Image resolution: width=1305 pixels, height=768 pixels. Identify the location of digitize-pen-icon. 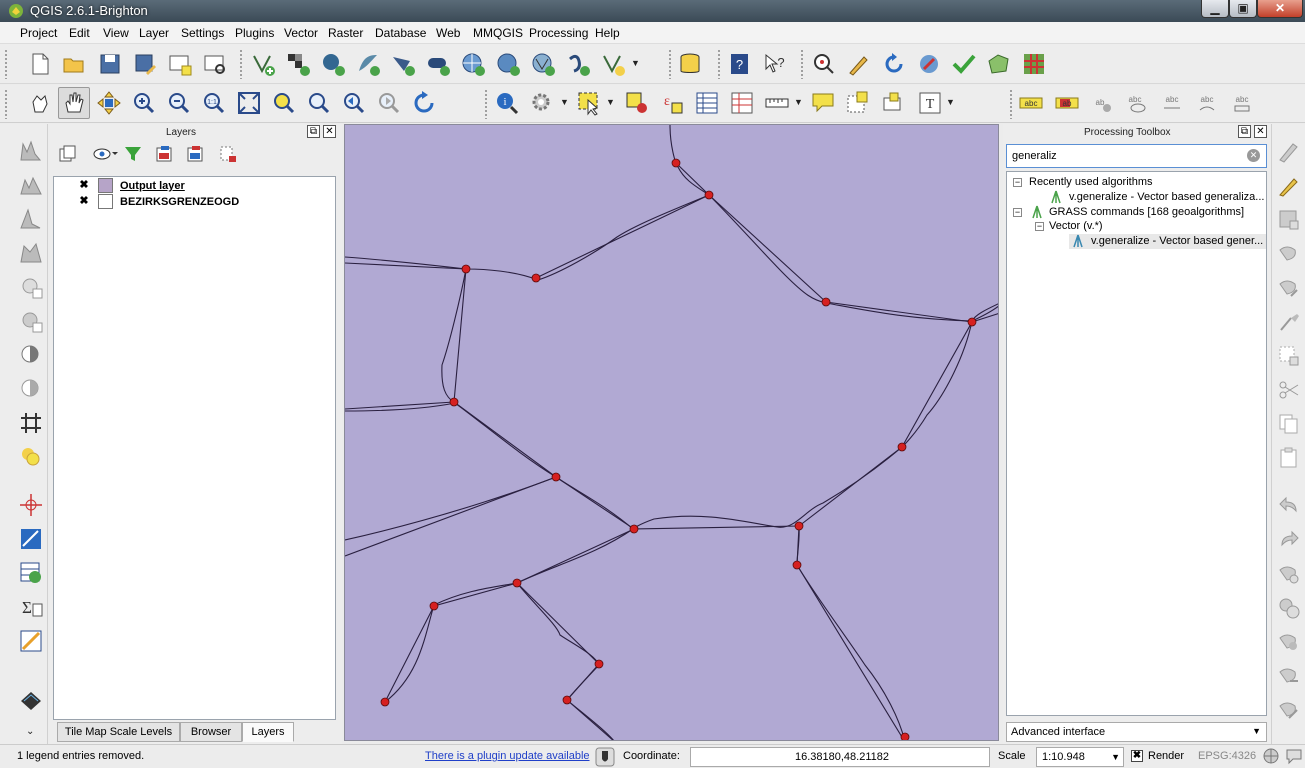
(859, 64).